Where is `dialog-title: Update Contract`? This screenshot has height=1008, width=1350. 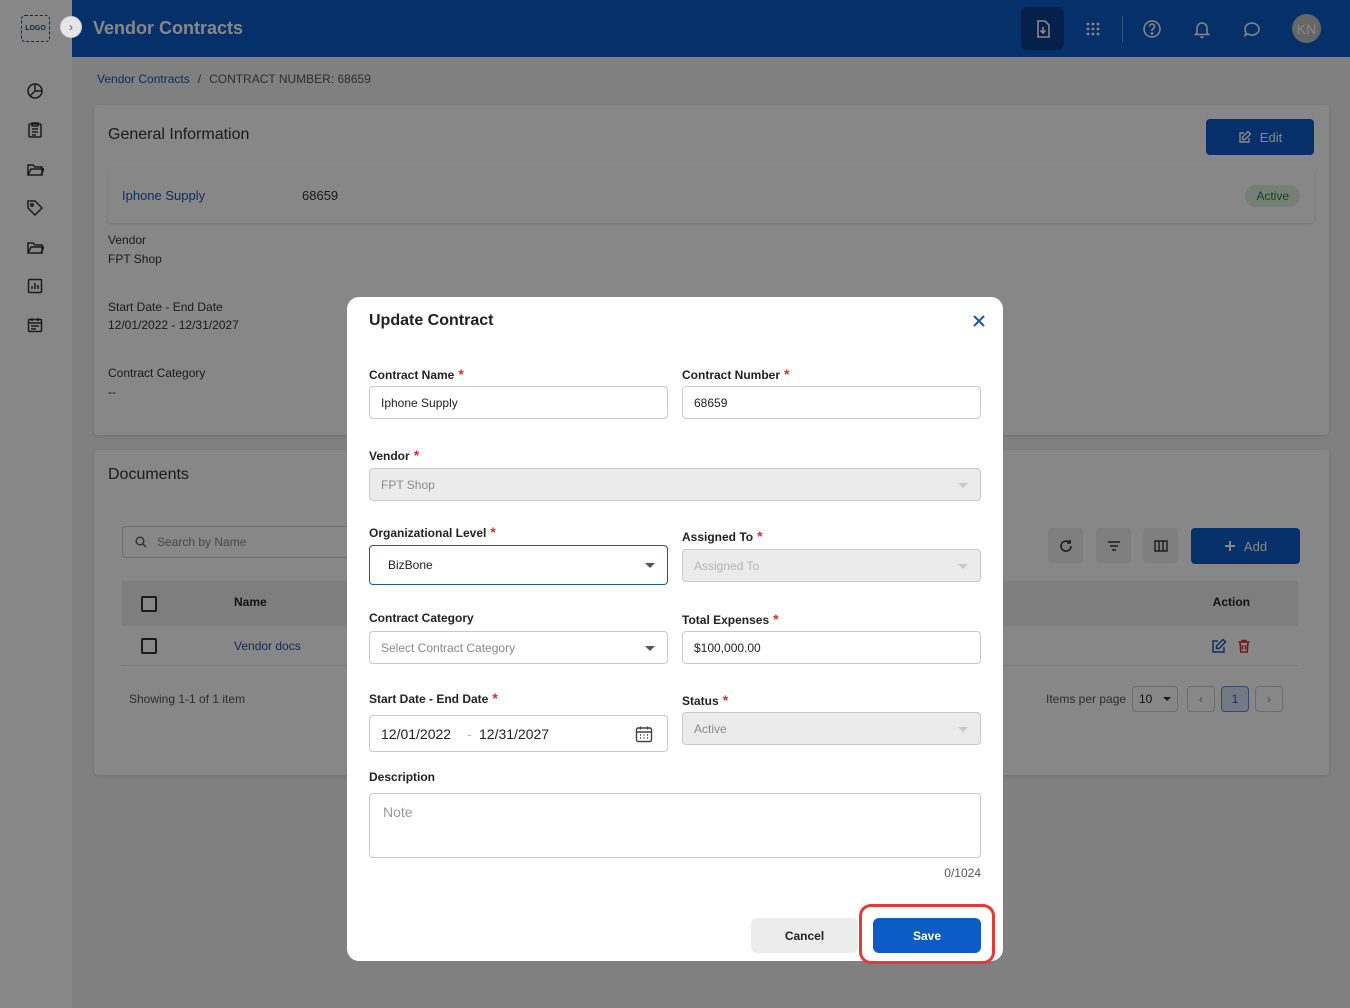
dialog-title: Update Contract is located at coordinates (431, 320).